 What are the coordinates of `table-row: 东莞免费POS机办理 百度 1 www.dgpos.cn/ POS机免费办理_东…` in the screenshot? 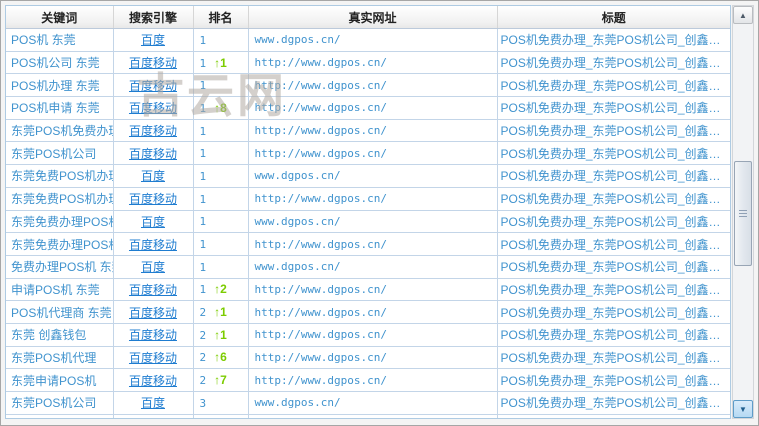 It's located at (368, 176).